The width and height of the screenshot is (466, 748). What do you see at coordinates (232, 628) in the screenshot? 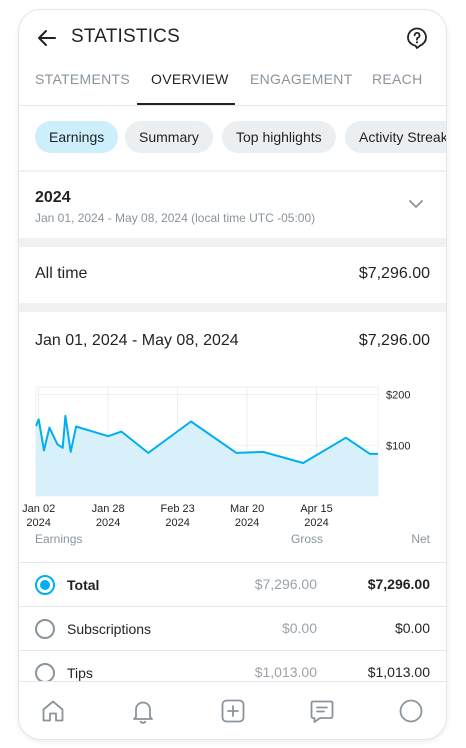
I see `earnings-row-subscriptions: Subscriptions $0.00 $0.00` at bounding box center [232, 628].